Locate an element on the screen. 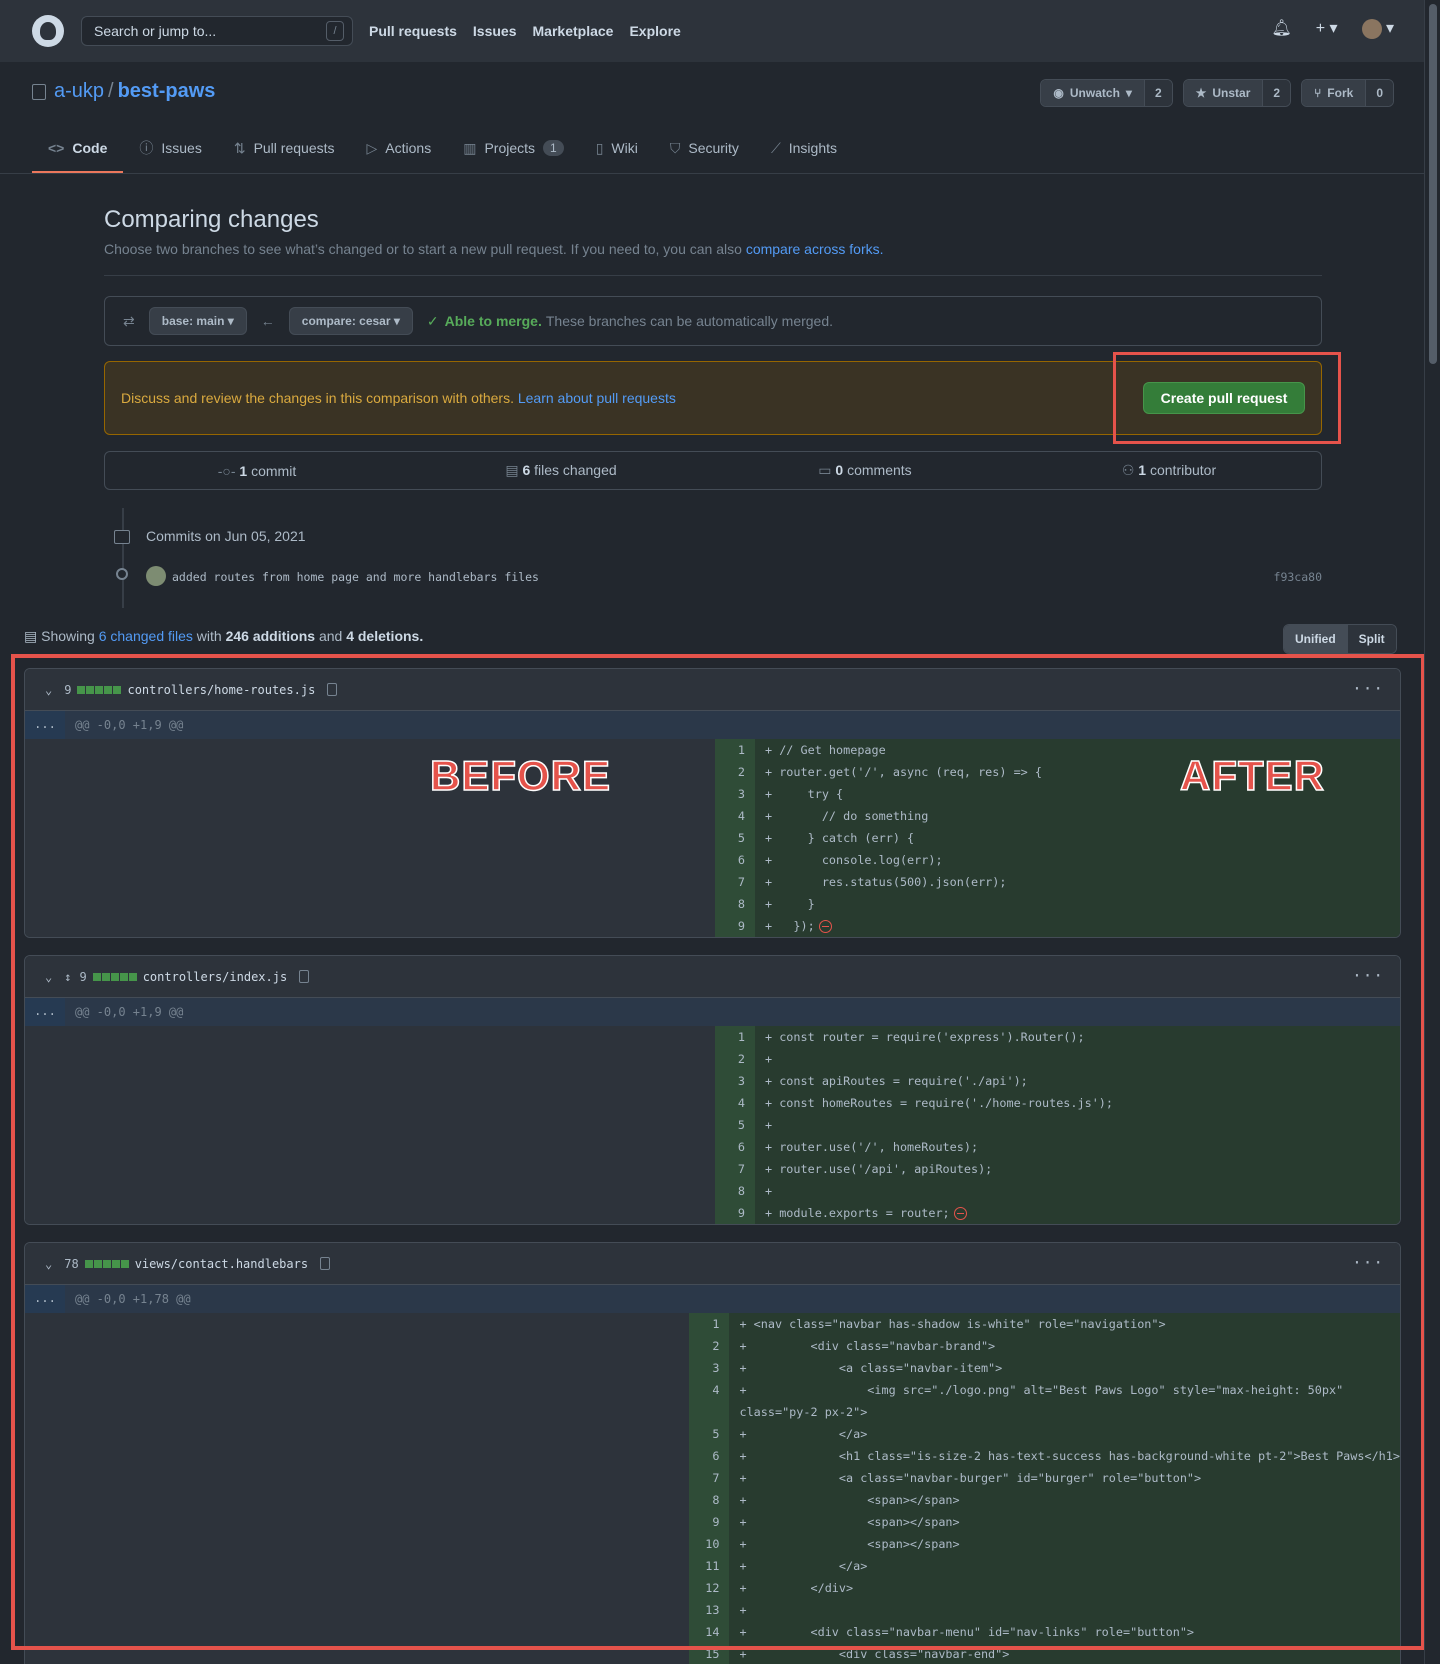  global-nav: Pull requests Issues Marketplace Explore is located at coordinates (533, 31).